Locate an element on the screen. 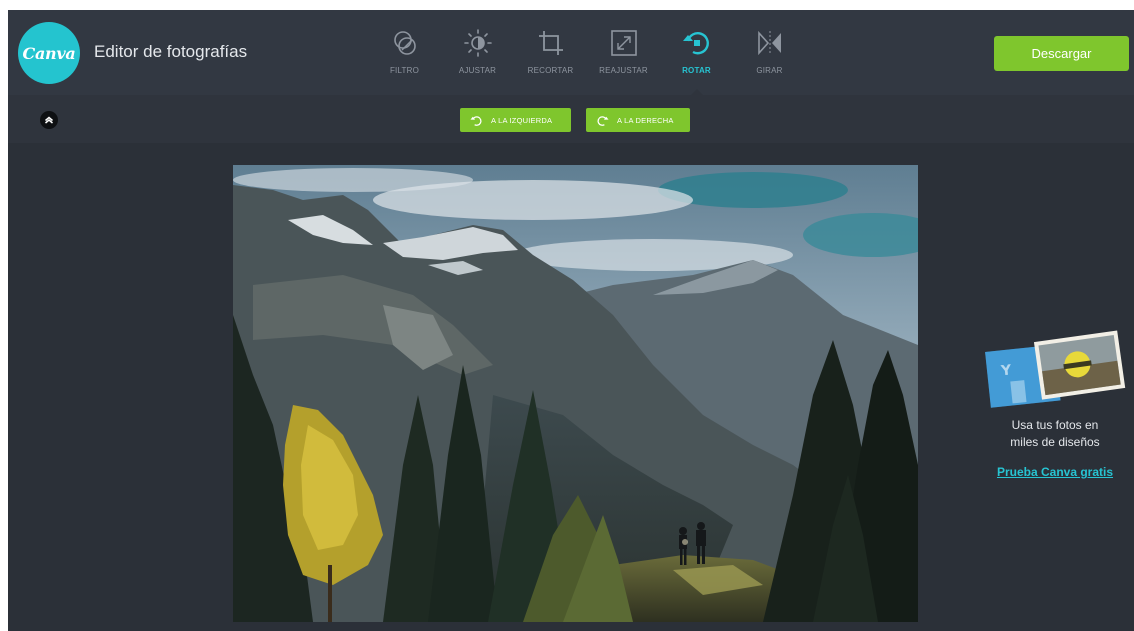 The image size is (1134, 631). logo-text: Canva is located at coordinates (49, 53).